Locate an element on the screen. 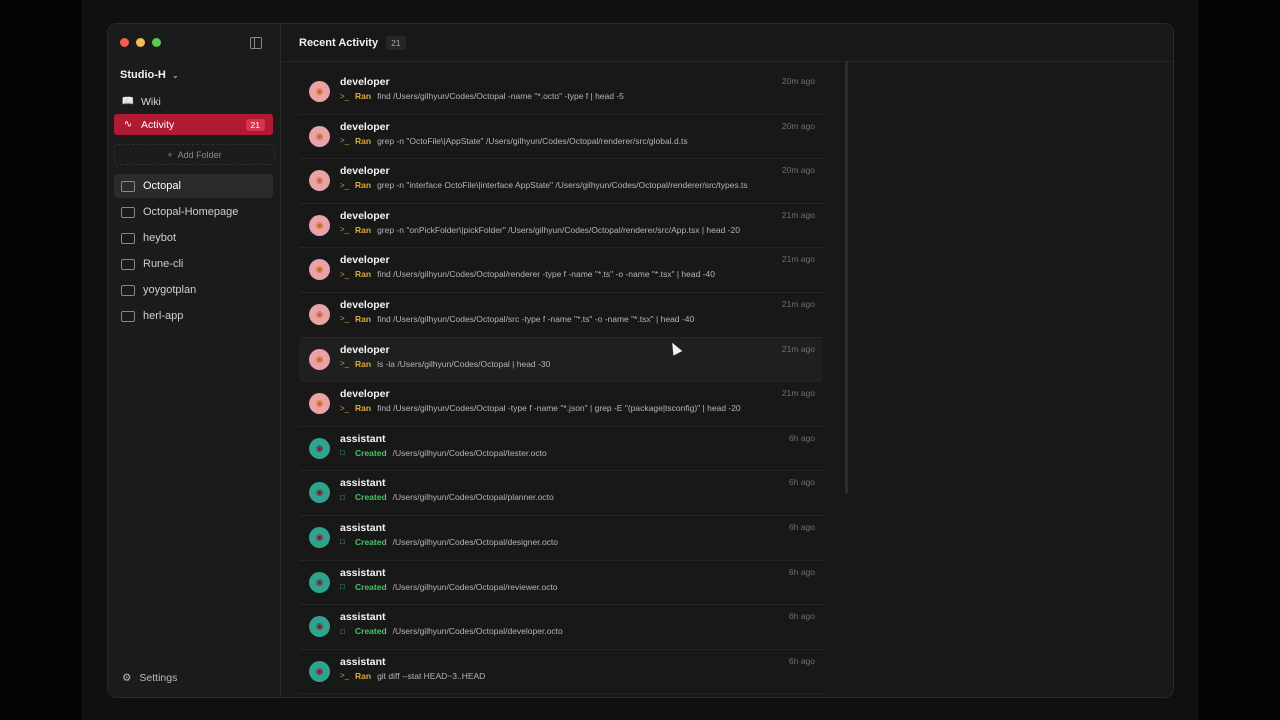 Image resolution: width=1280 pixels, height=720 pixels. scrollbar is located at coordinates (846, 277).